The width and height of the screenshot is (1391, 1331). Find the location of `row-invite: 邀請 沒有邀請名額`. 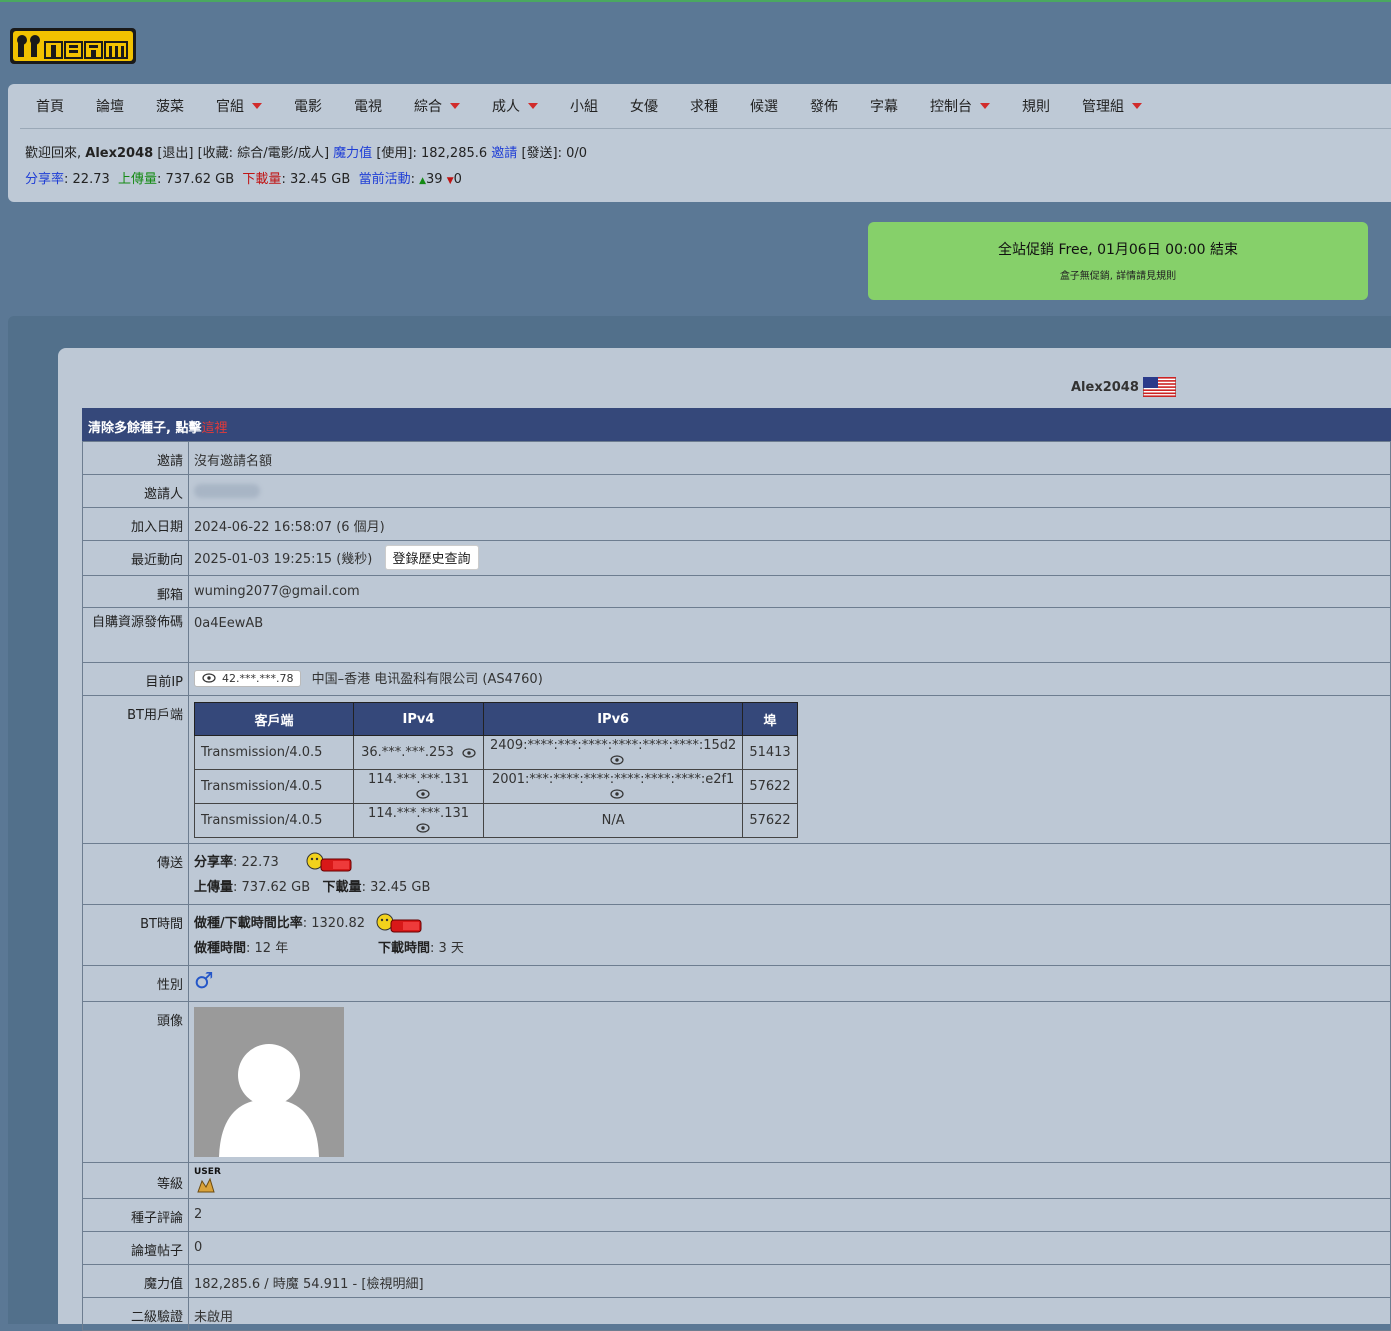

row-invite: 邀請 沒有邀請名額 is located at coordinates (736, 458).